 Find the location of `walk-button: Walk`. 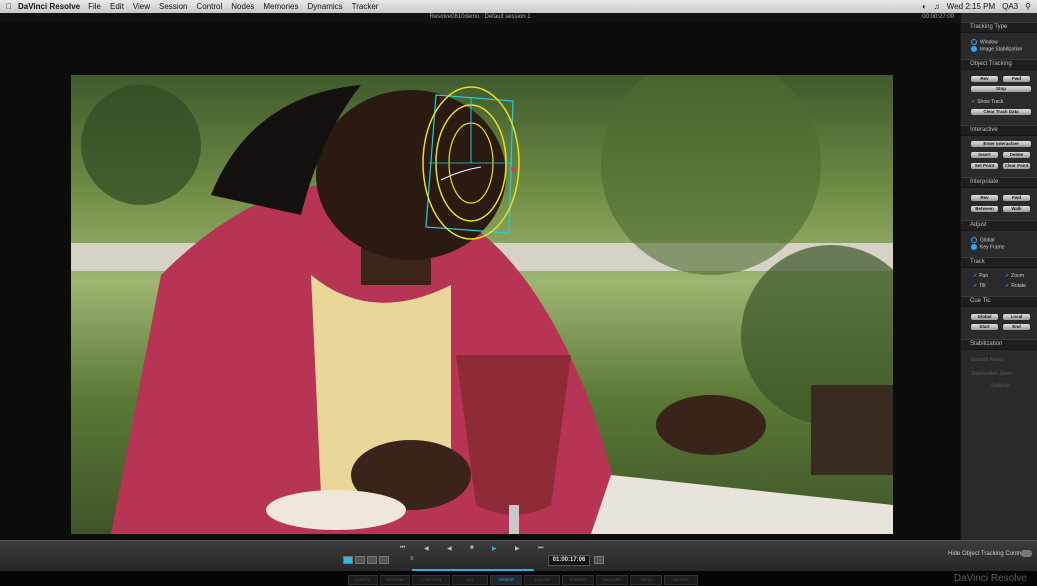

walk-button: Walk is located at coordinates (1016, 209).